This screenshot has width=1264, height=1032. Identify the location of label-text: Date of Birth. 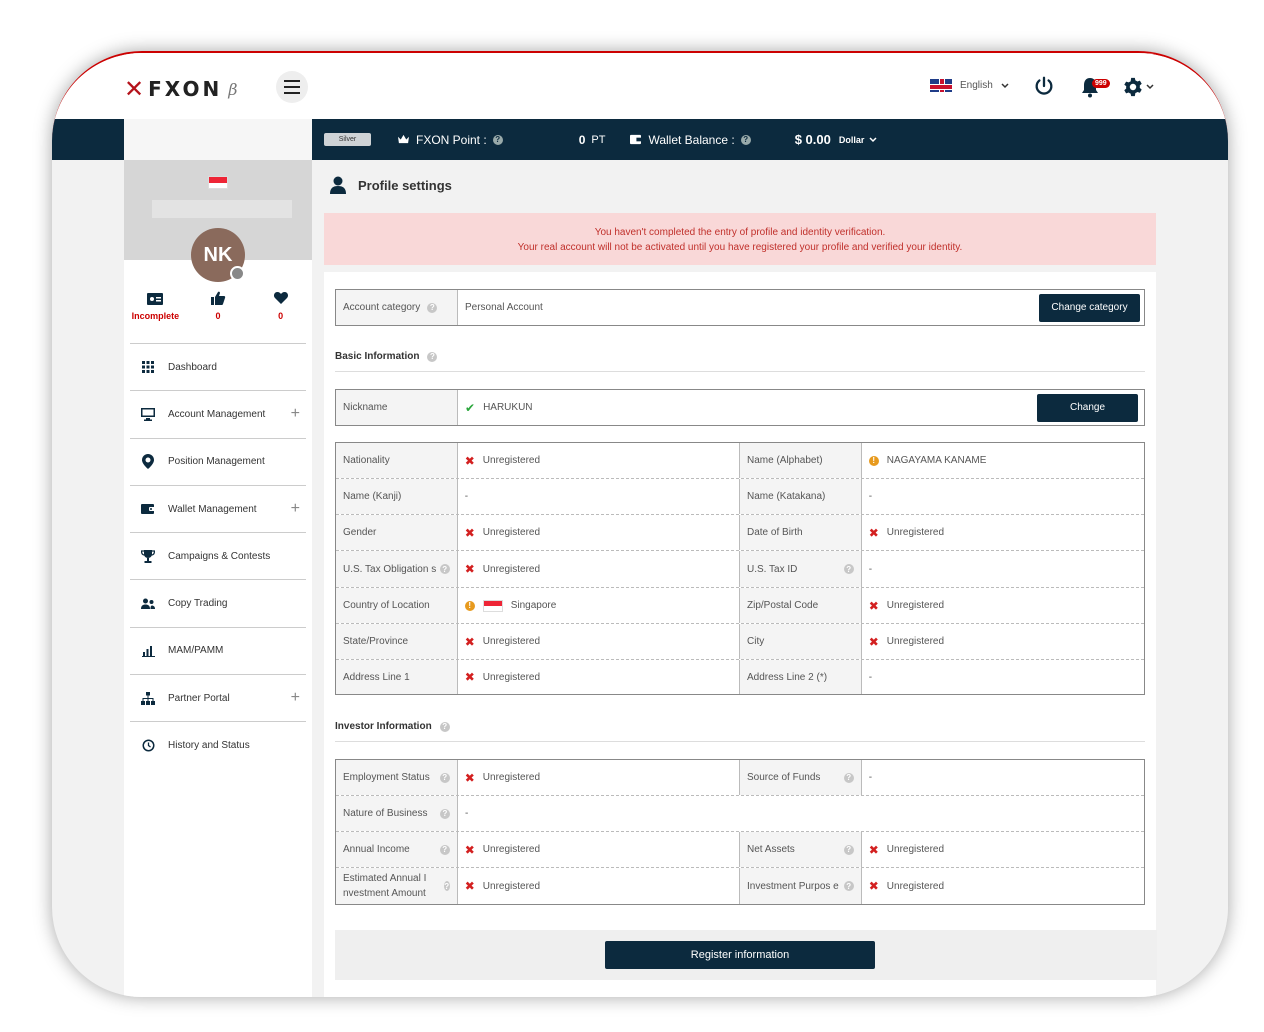
(775, 532).